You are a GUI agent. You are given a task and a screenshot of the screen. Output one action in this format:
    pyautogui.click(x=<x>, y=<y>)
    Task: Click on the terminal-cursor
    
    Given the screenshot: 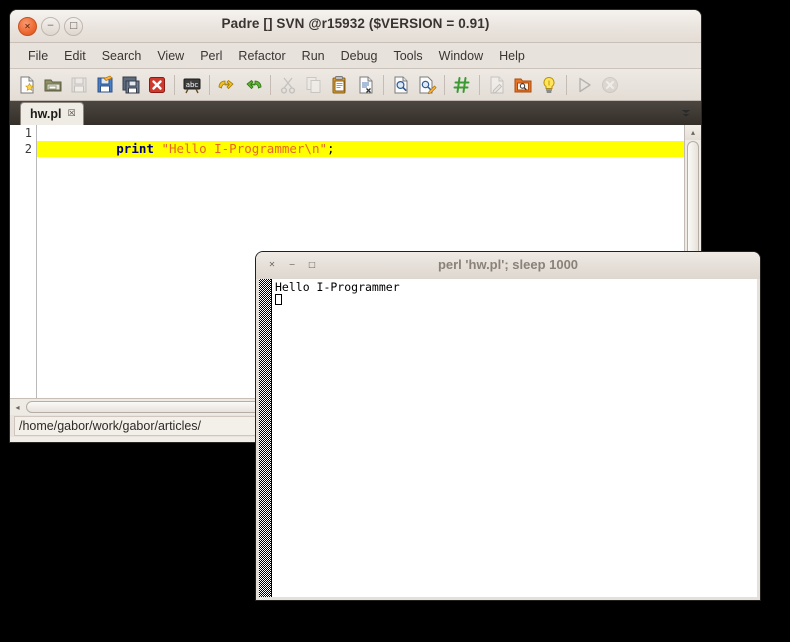 What is the action you would take?
    pyautogui.click(x=278, y=299)
    